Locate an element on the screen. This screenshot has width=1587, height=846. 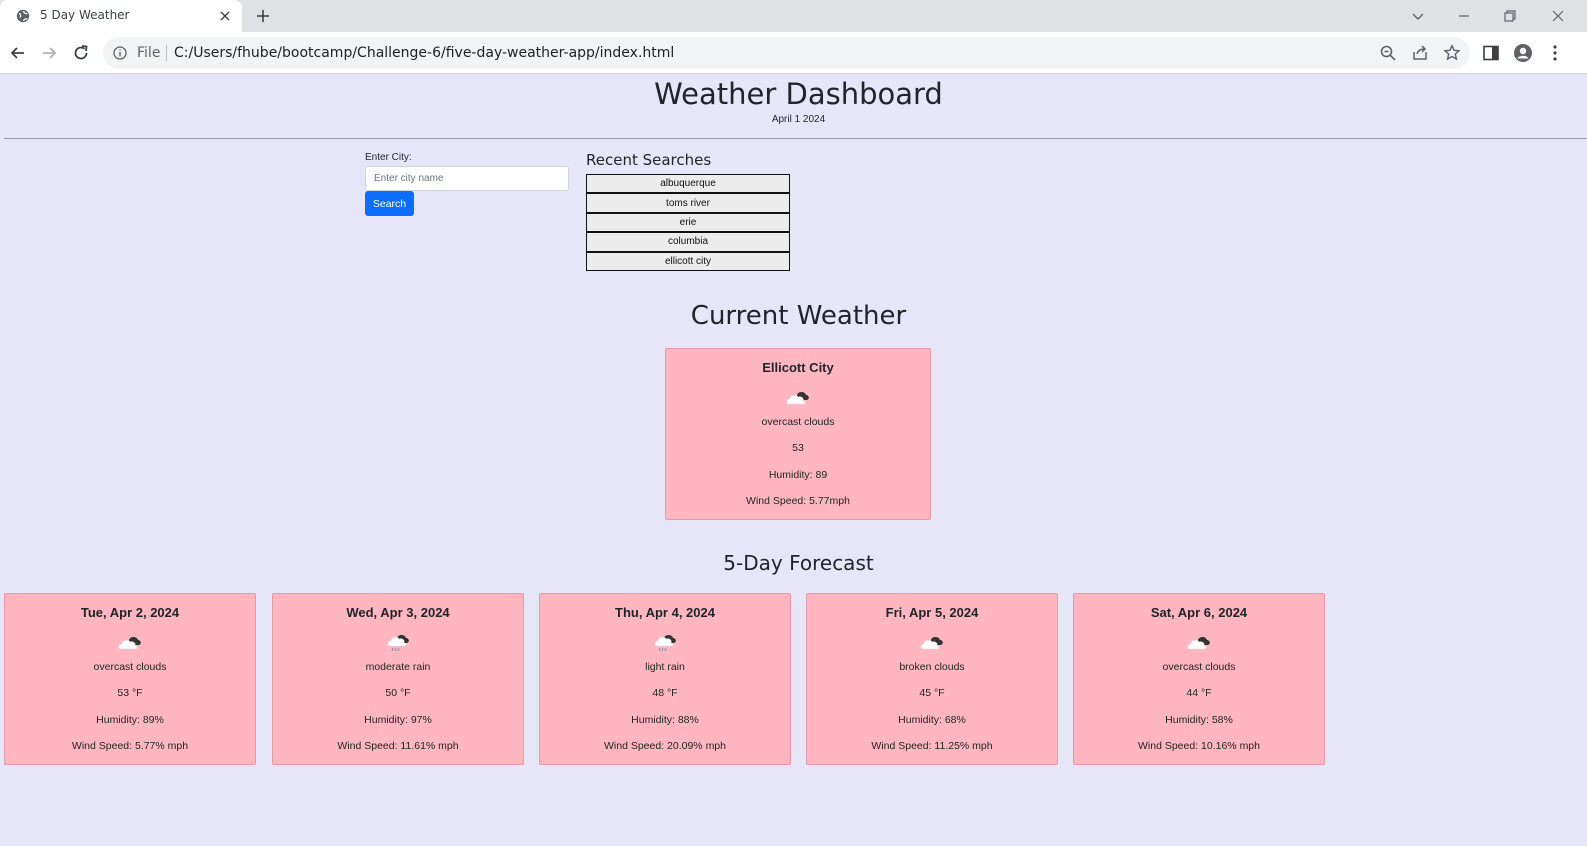
forecast-wind-speed: Wind Speed: 11.25% mph is located at coordinates (932, 746).